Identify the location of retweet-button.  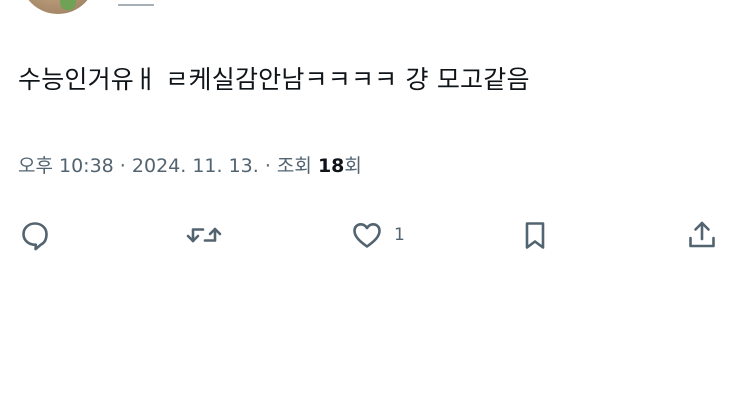
(204, 235).